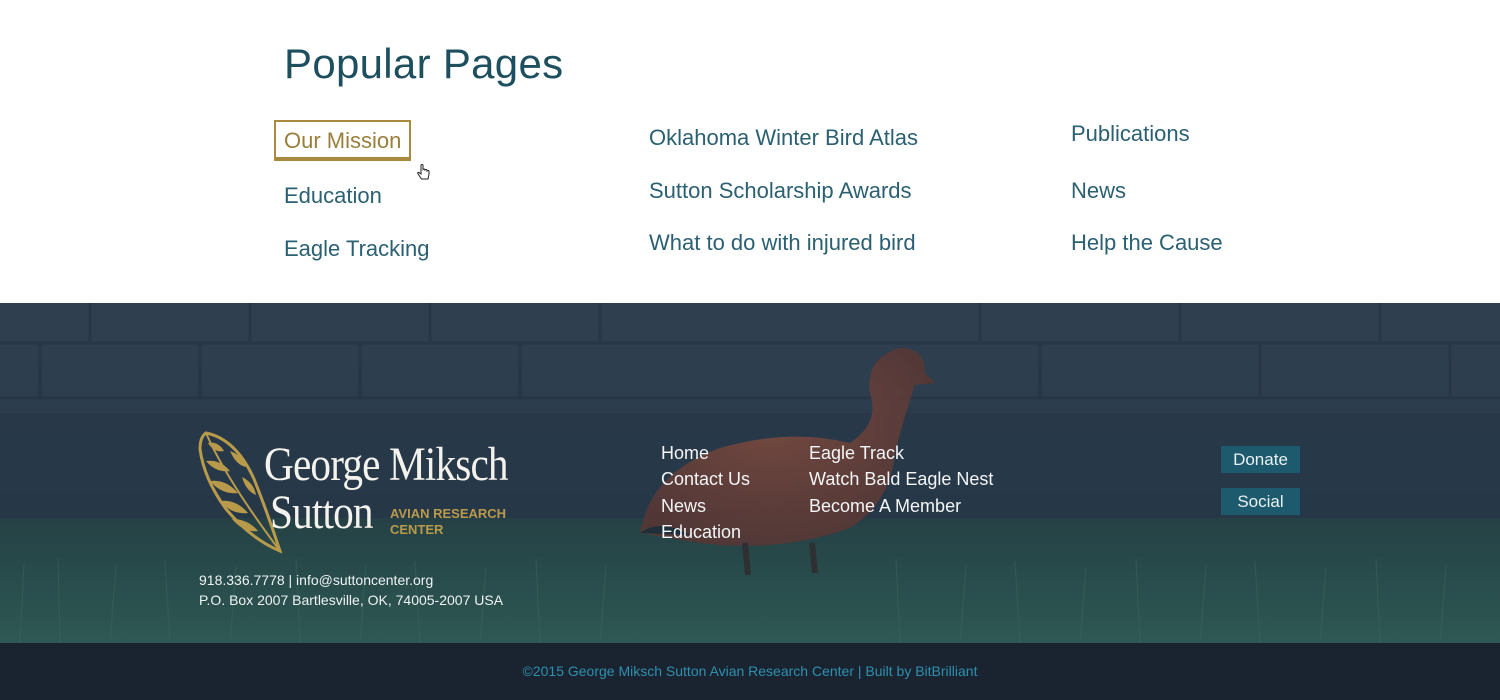 This screenshot has height=700, width=1500. What do you see at coordinates (316, 580) in the screenshot?
I see `contact-phone-email: 918.336.7778 | info@suttoncenter.org` at bounding box center [316, 580].